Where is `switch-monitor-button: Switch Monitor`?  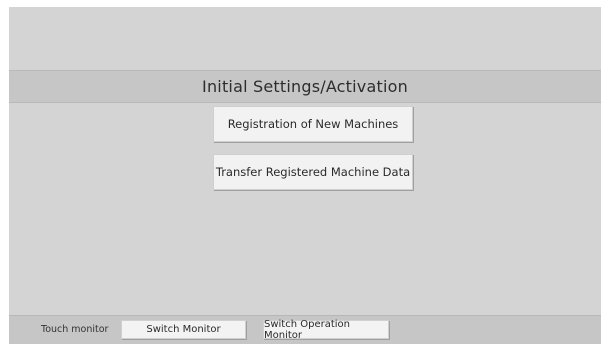 switch-monitor-button: Switch Monitor is located at coordinates (183, 329).